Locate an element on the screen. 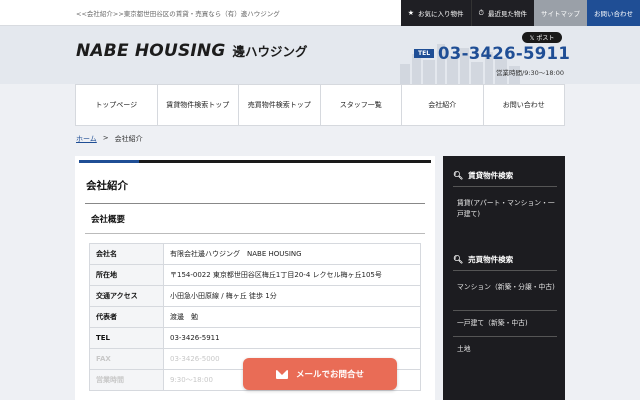 The height and width of the screenshot is (400, 640). sidebar-link-label: 賃貸(アパート・マンション・一戸建て) is located at coordinates (506, 208).